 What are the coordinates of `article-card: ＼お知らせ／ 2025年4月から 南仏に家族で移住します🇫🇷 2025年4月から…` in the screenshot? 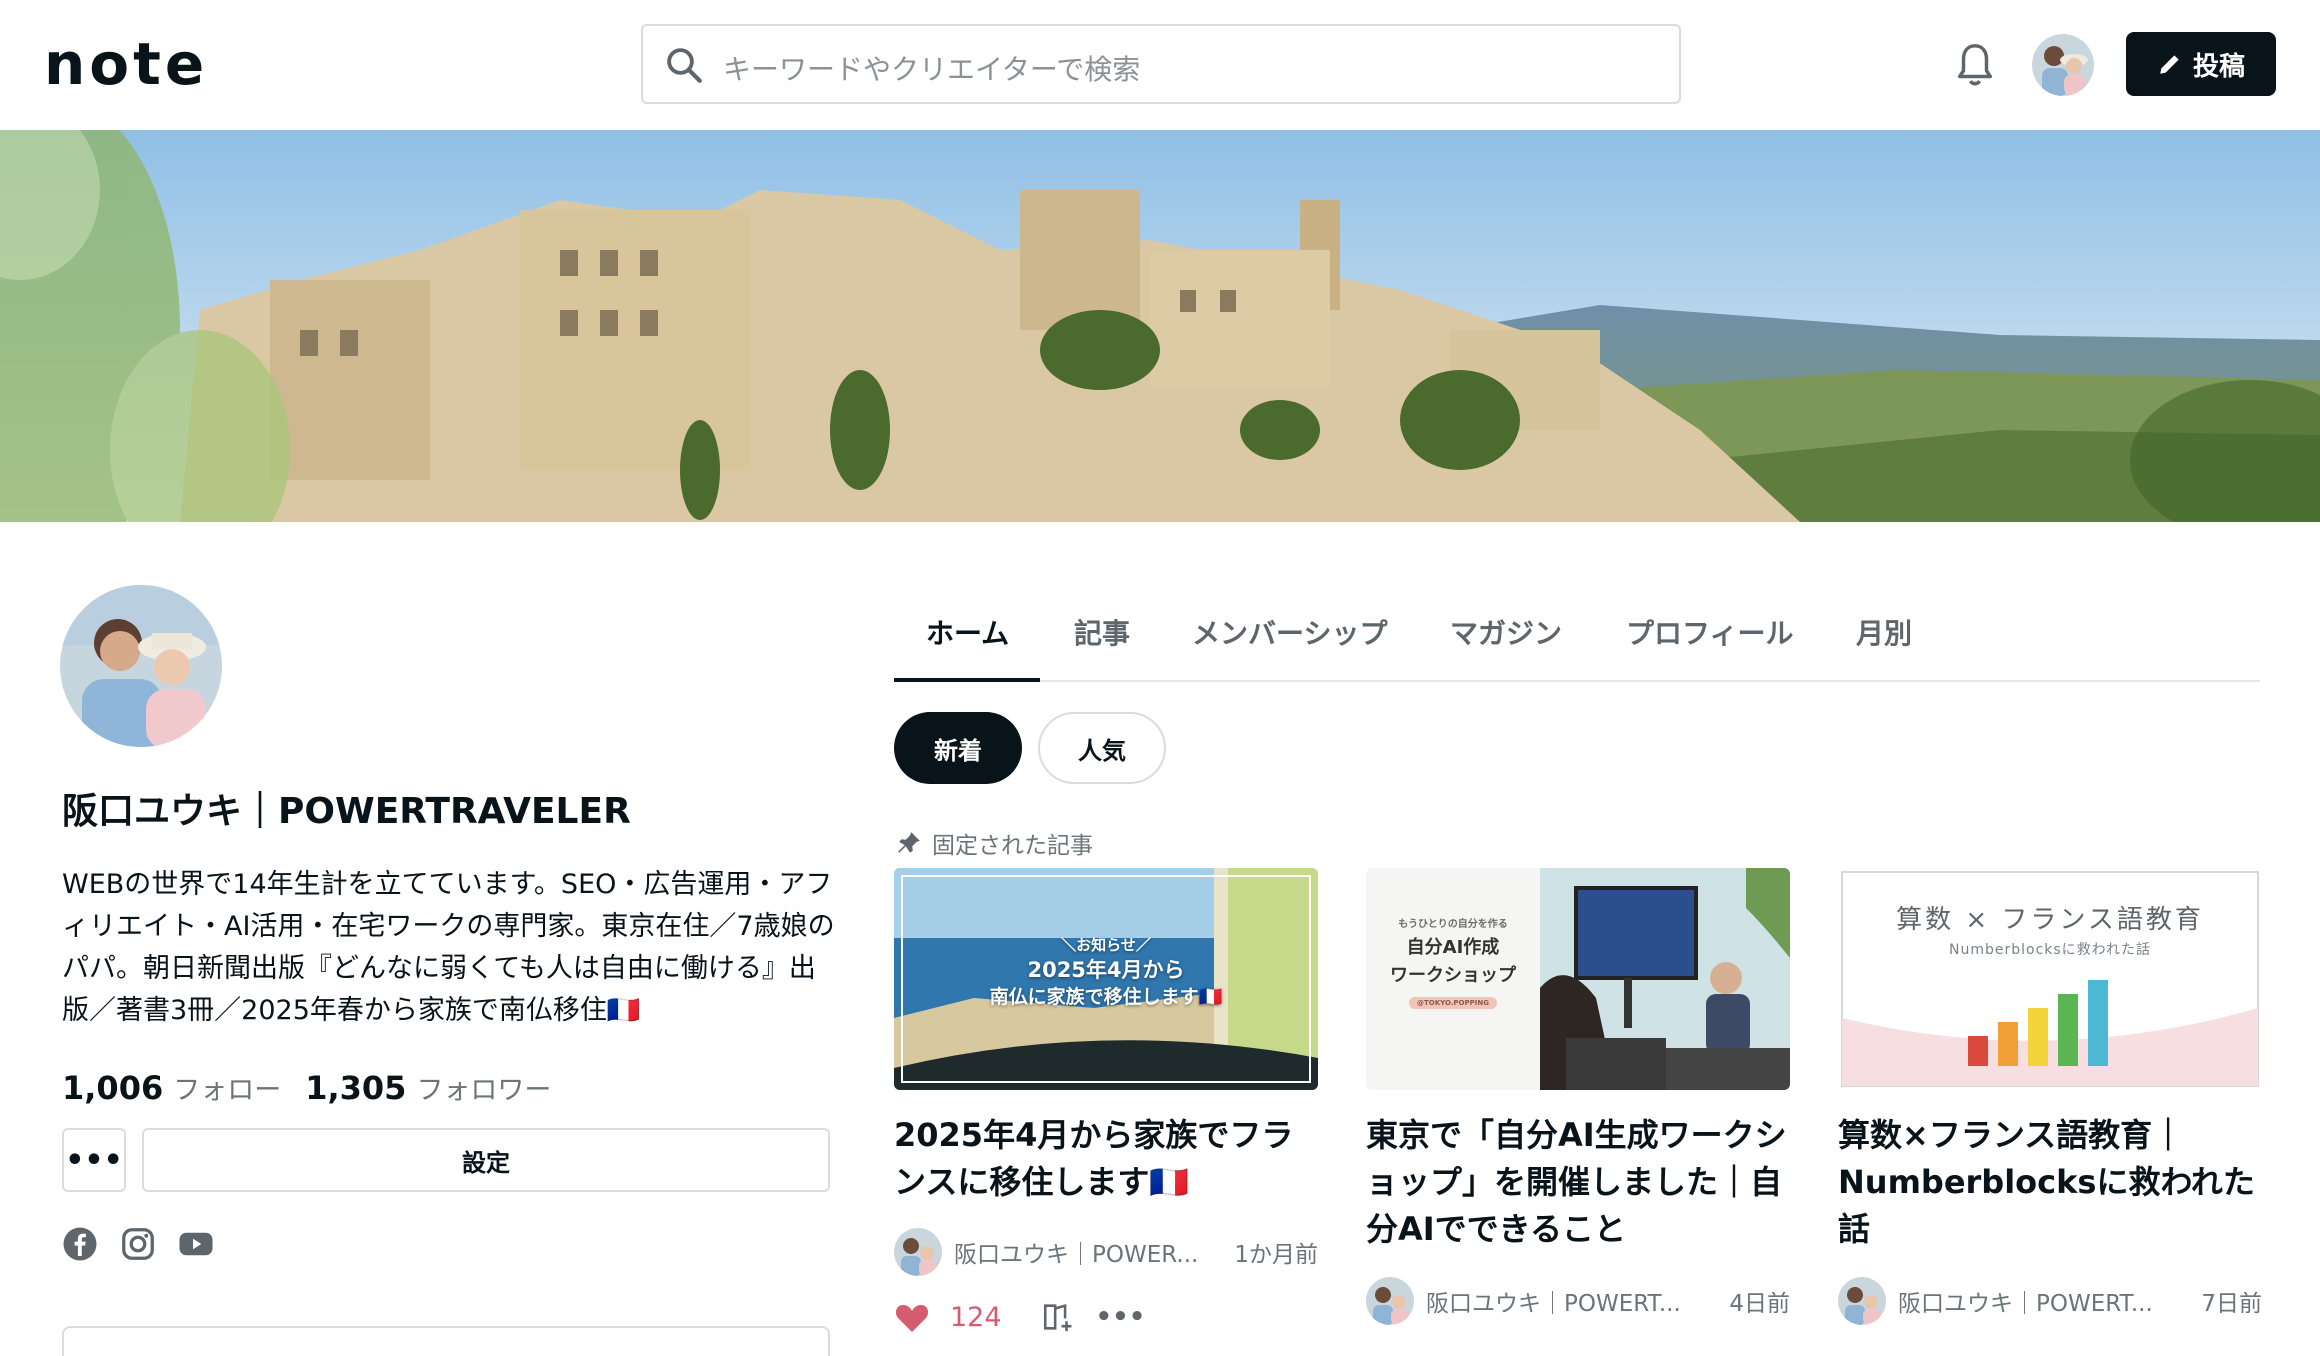 It's located at (1106, 1101).